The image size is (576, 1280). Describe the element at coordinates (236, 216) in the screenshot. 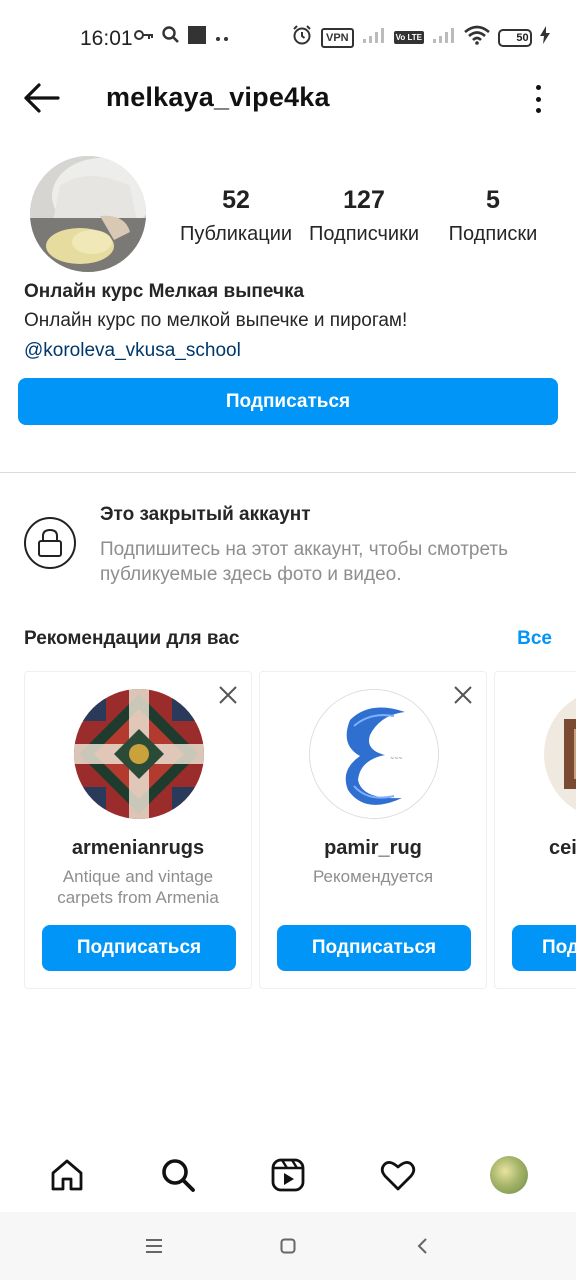

I see `stat-posts: 52 Публикации` at that location.